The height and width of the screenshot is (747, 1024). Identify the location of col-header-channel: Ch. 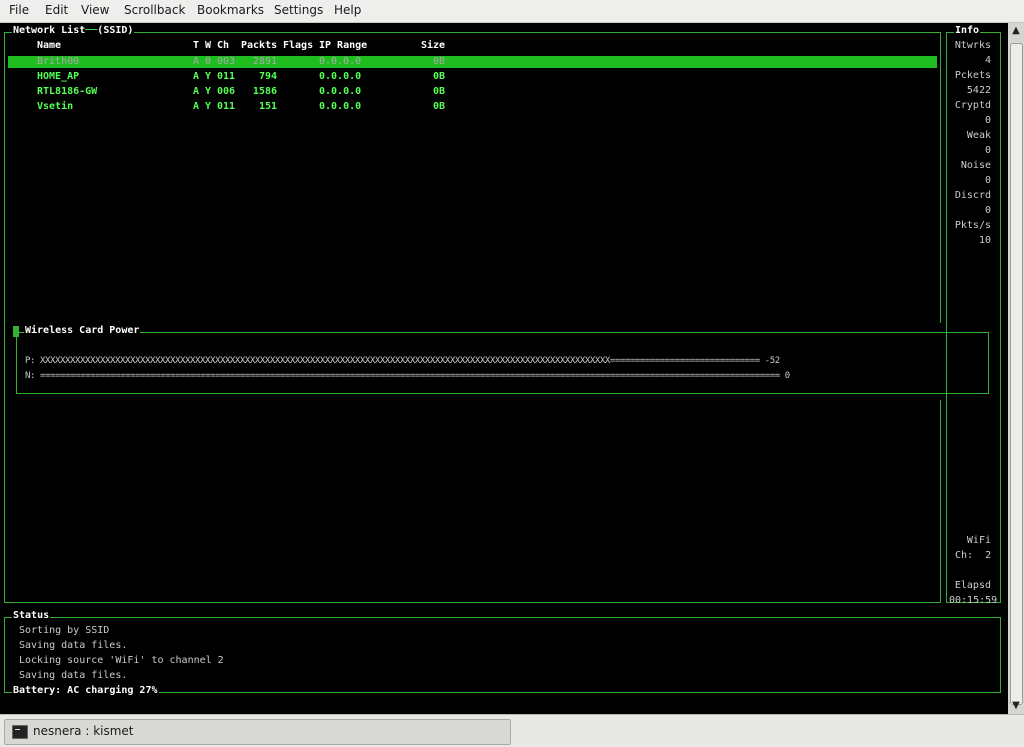
(223, 45).